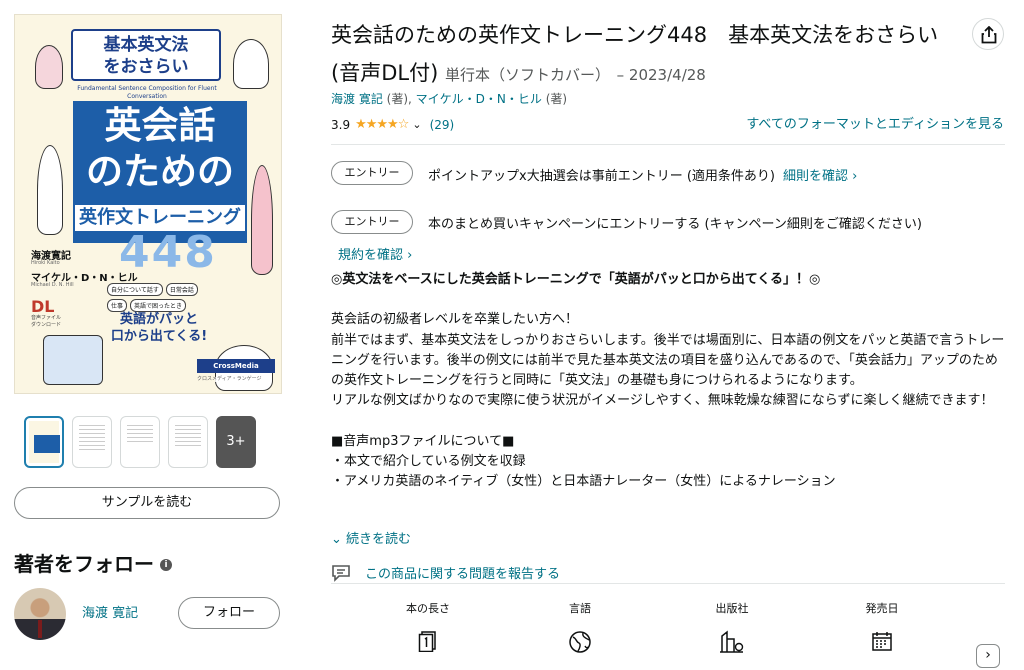 This screenshot has width=1024, height=670. I want to click on cover-tags: 自分について話す 日常会話 仕事 英語で困ったとき, so click(162, 297).